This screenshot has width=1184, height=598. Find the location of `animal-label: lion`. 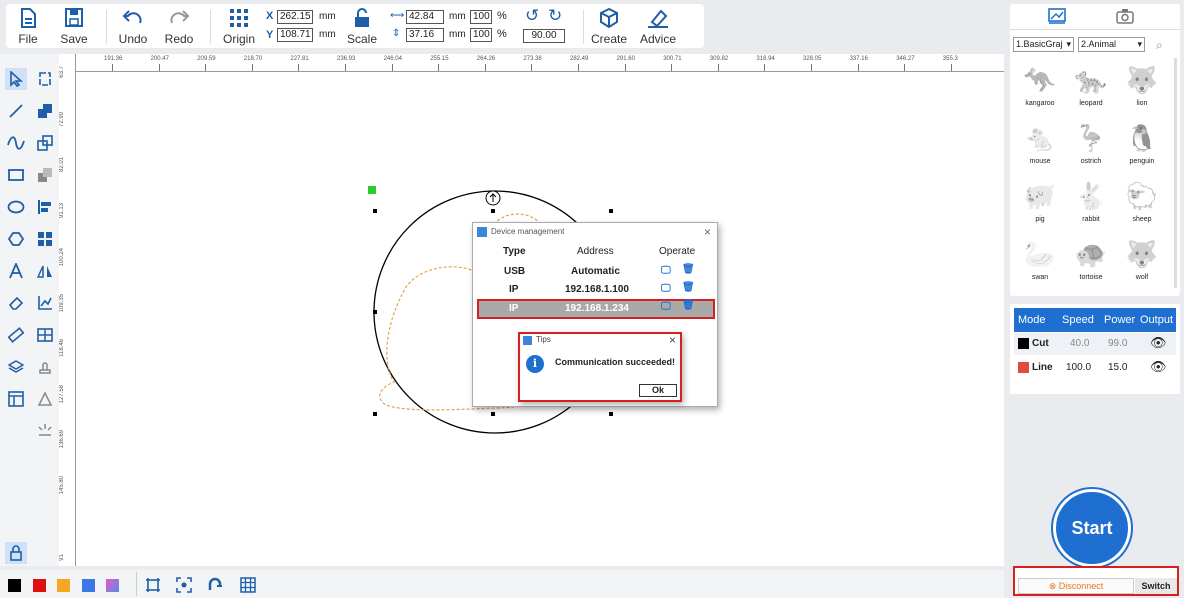

animal-label: lion is located at coordinates (1142, 103).